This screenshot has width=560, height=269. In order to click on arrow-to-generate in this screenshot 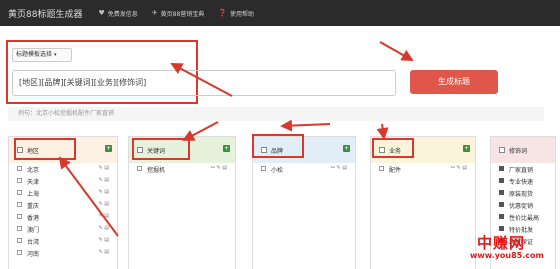, I will do `click(396, 51)`.